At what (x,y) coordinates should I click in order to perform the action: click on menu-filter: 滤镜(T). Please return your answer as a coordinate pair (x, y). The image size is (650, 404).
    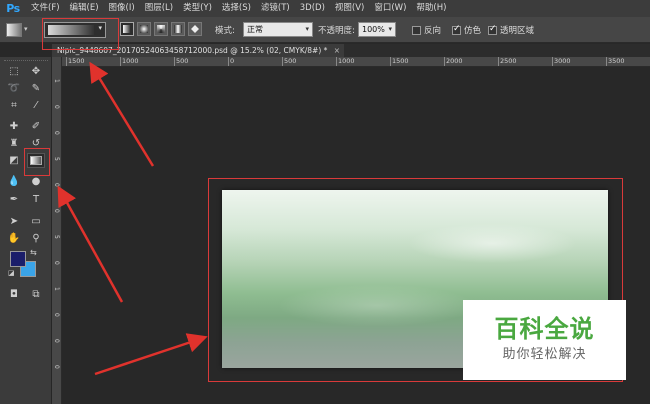
    Looking at the image, I should click on (275, 8).